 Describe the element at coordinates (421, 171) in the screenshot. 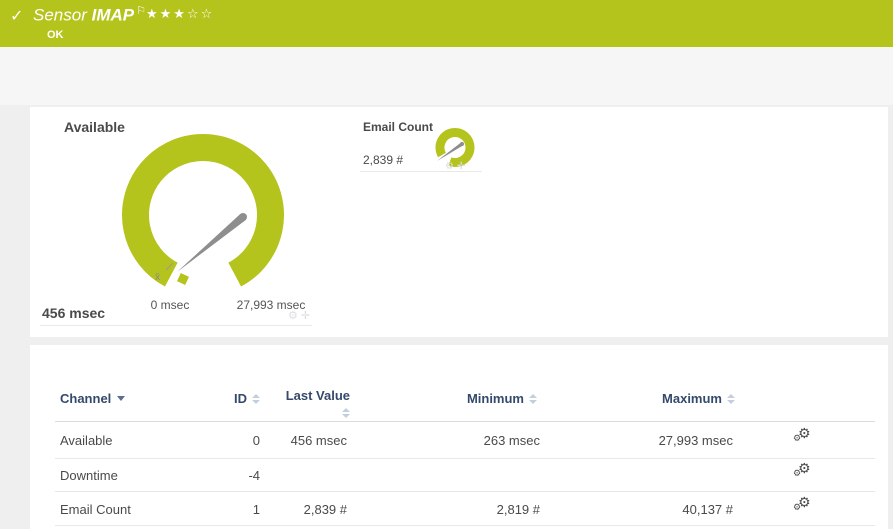

I see `gauge-divider-small` at that location.